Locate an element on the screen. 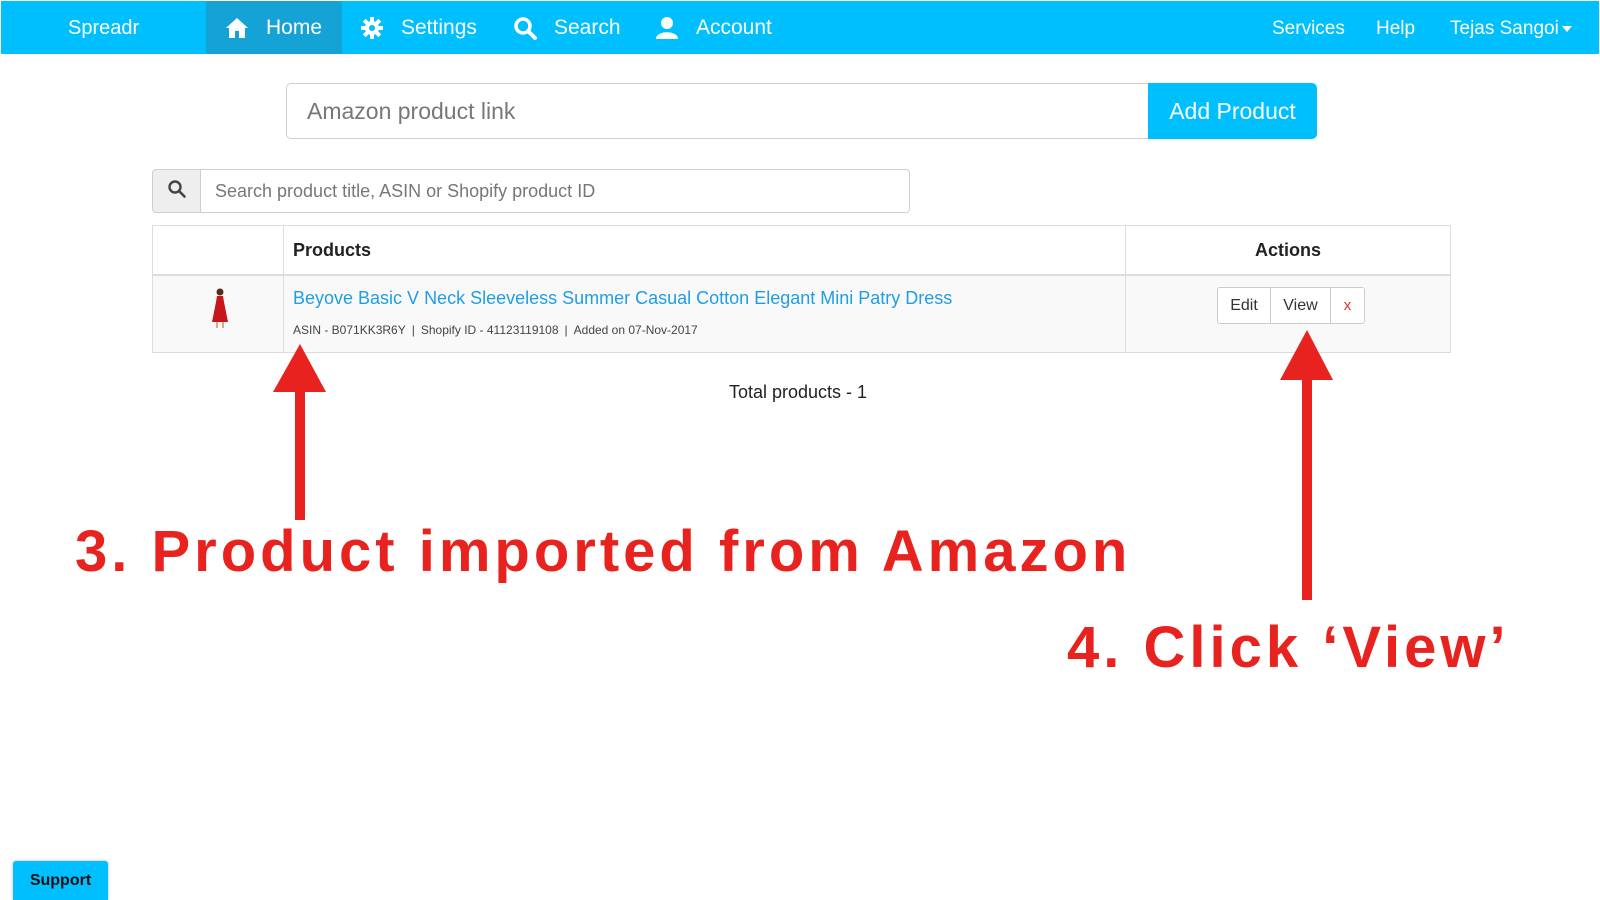 The width and height of the screenshot is (1600, 900). nav-home-label: Home is located at coordinates (294, 27).